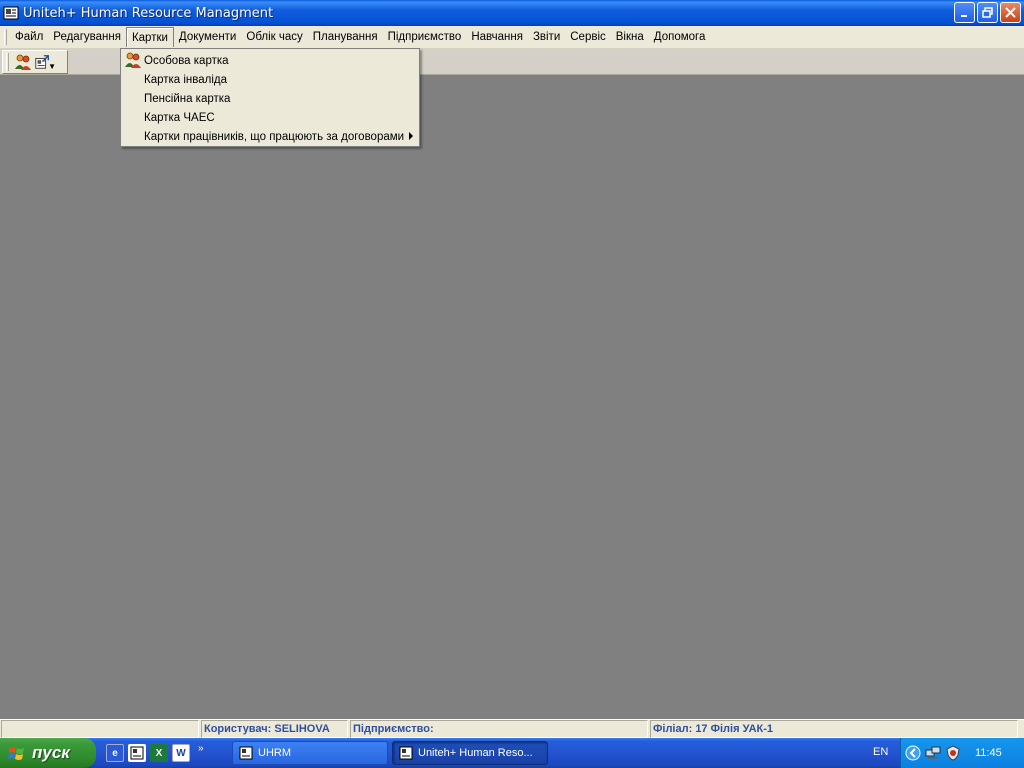  I want to click on menu-planning: Планування, so click(345, 37).